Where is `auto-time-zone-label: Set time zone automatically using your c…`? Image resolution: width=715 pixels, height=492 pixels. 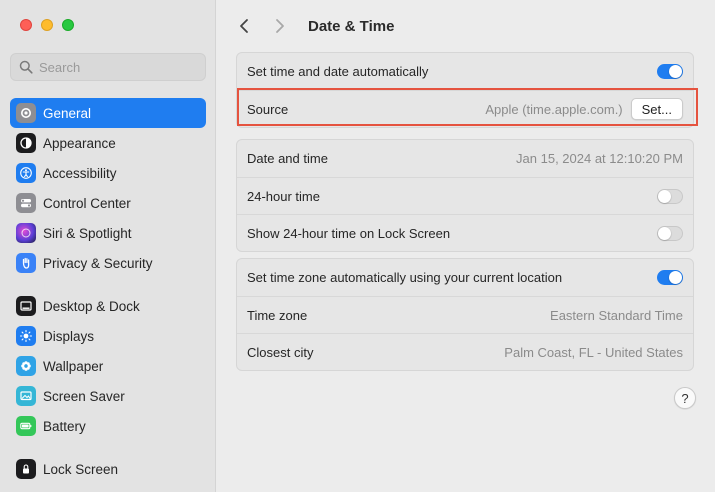
auto-time-zone-label: Set time zone automatically using your c… is located at coordinates (405, 277).